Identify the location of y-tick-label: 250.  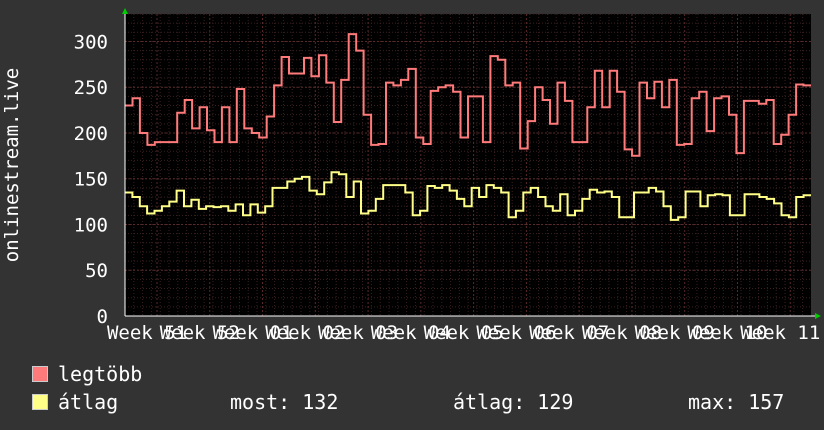
(91, 88).